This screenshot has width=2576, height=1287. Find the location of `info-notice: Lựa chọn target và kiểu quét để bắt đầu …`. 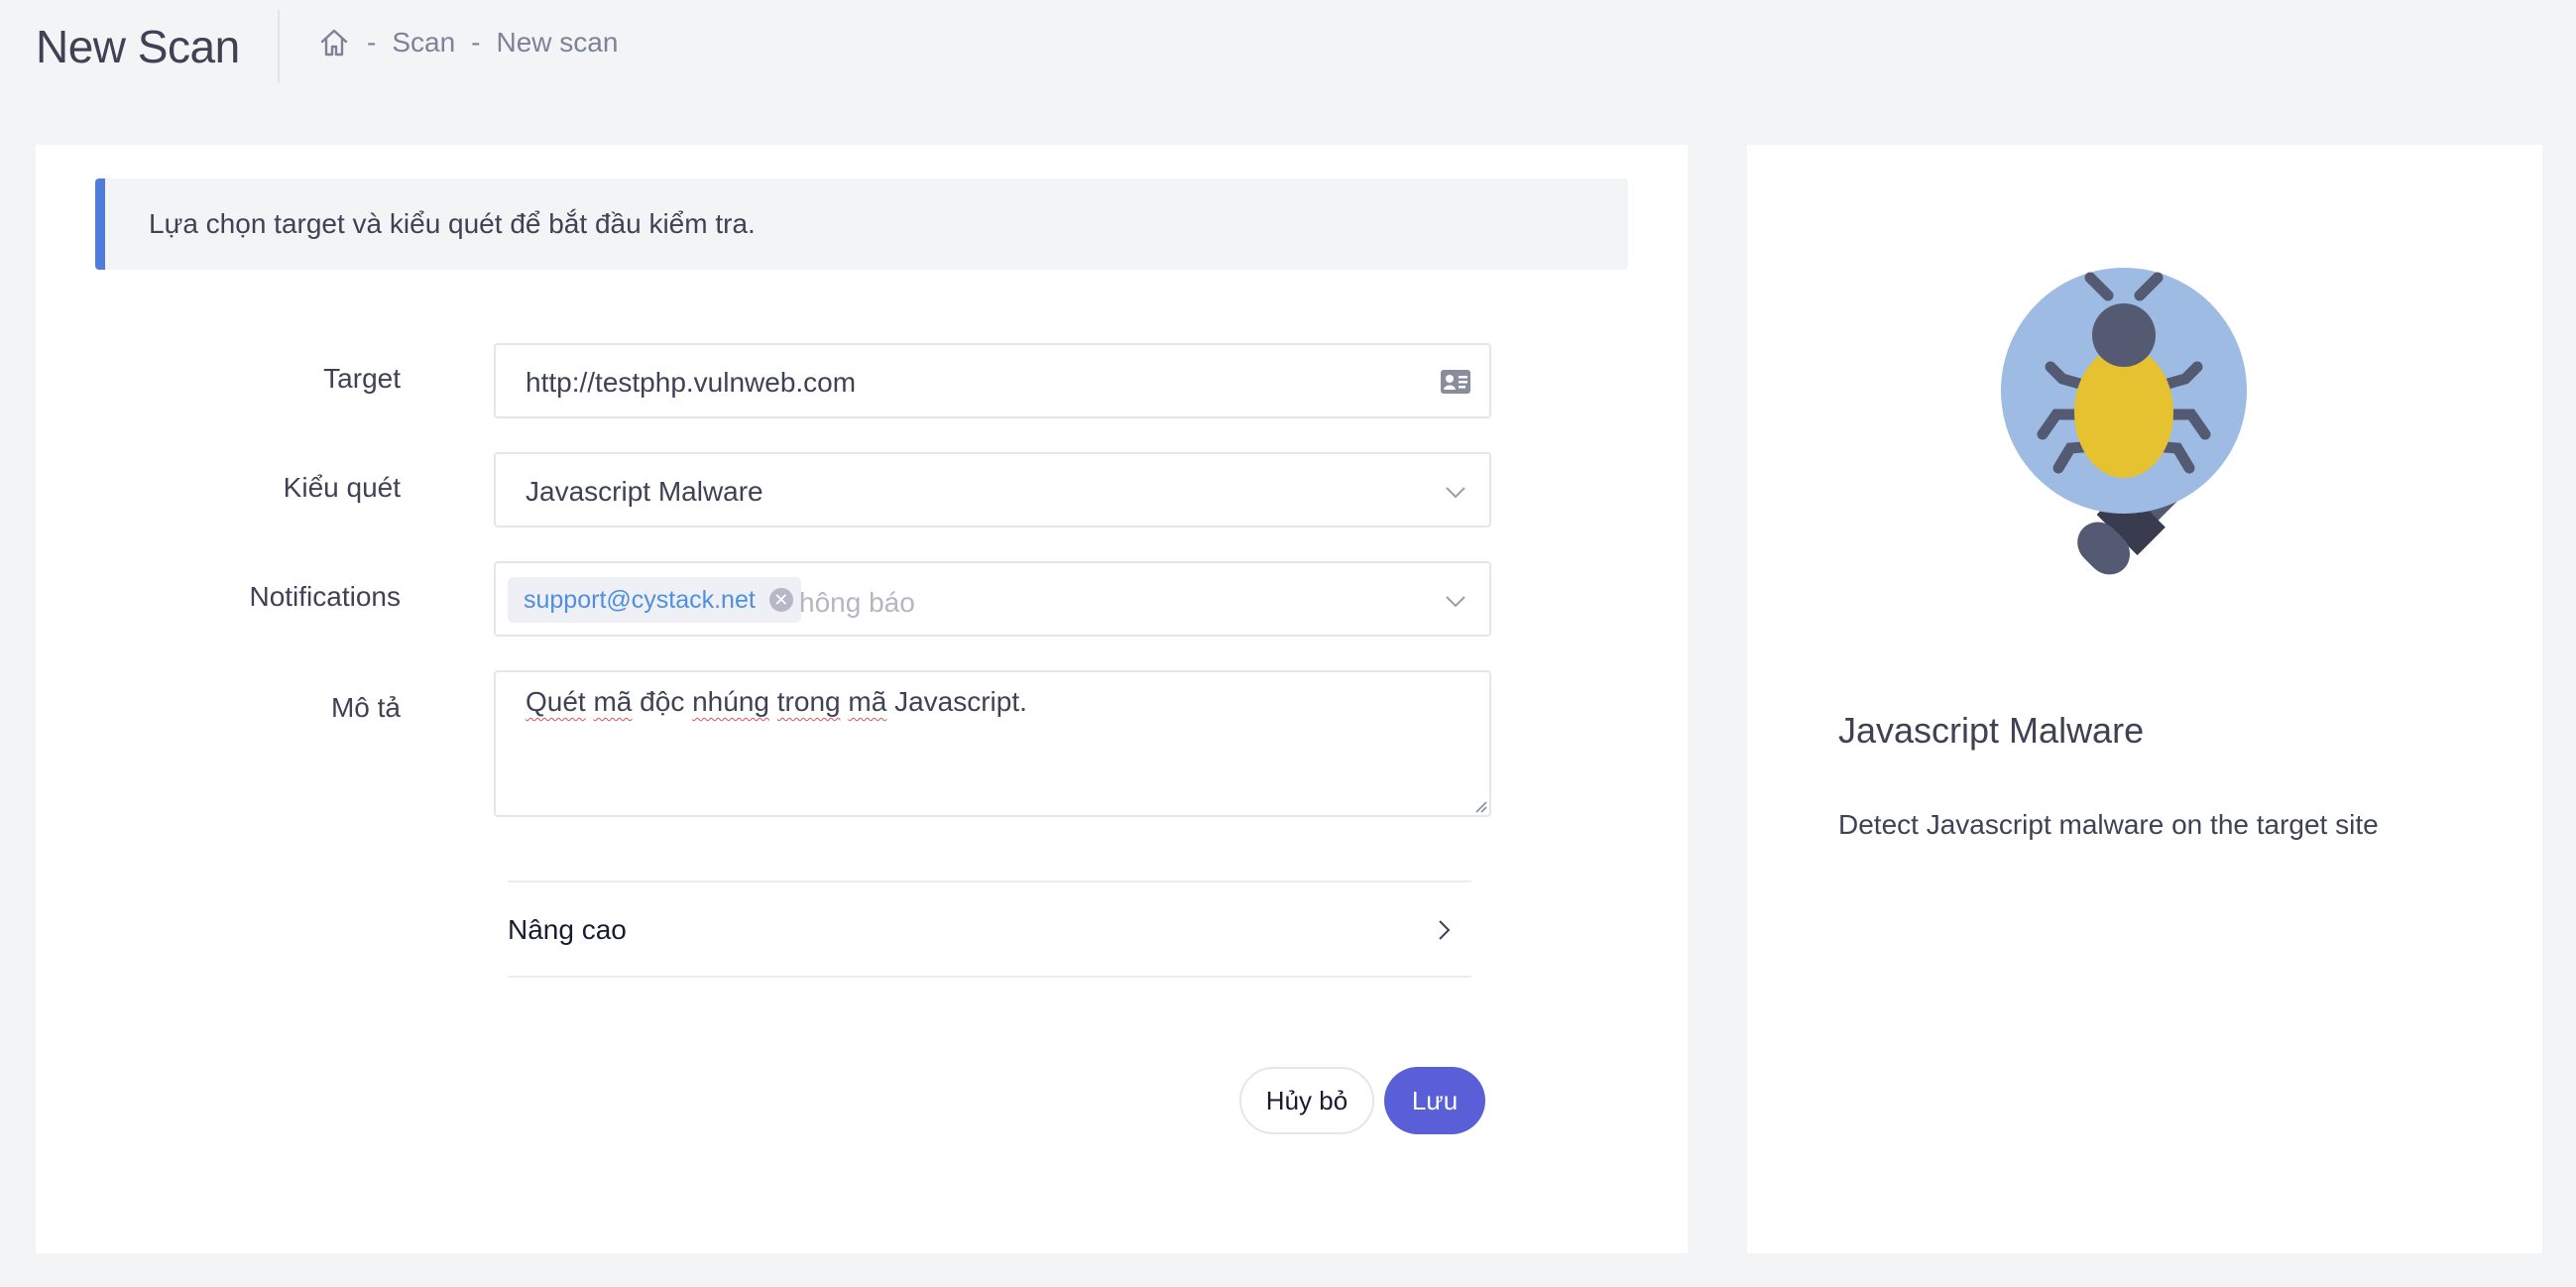

info-notice: Lựa chọn target và kiểu quét để bắt đầu … is located at coordinates (862, 224).